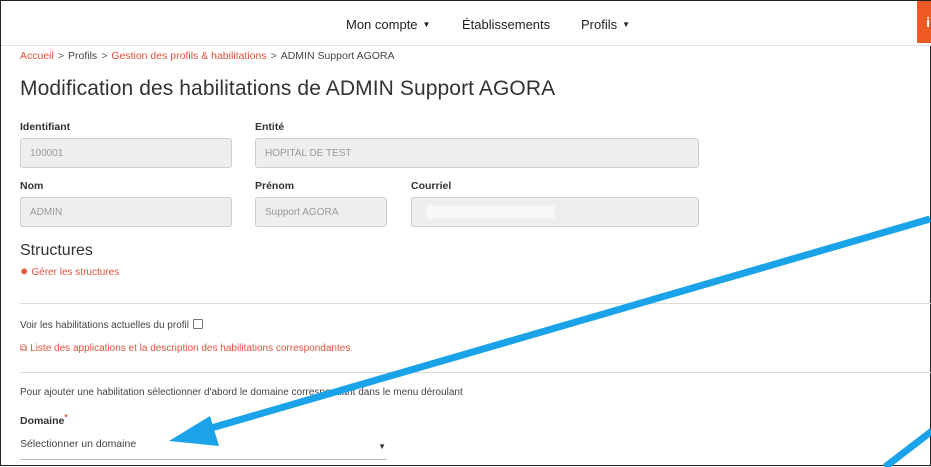 This screenshot has height=467, width=931. What do you see at coordinates (275, 186) in the screenshot?
I see `prenom-label: Prénom` at bounding box center [275, 186].